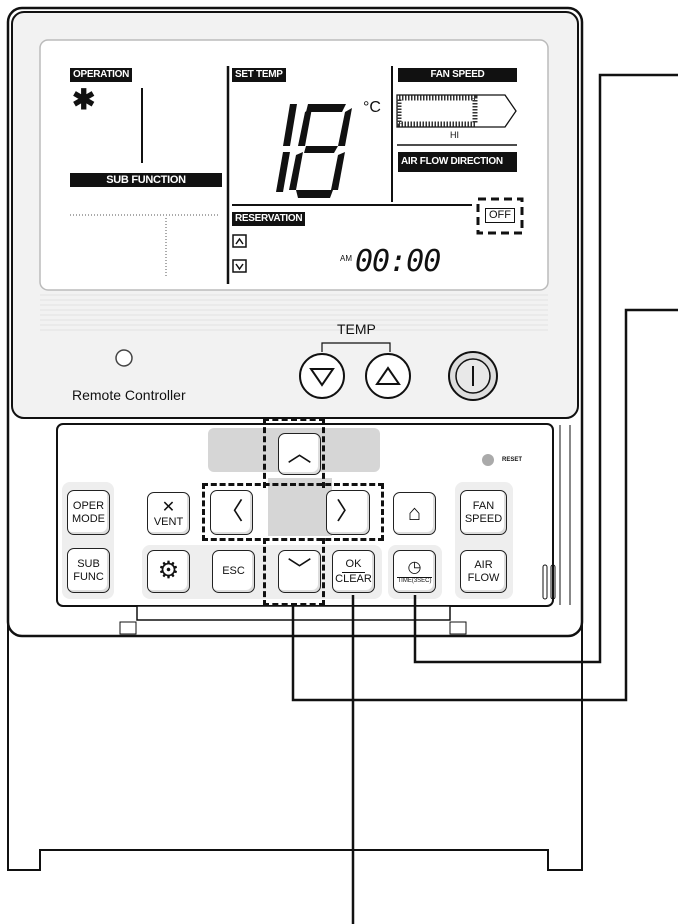 The width and height of the screenshot is (678, 924). I want to click on power-button, so click(473, 376).